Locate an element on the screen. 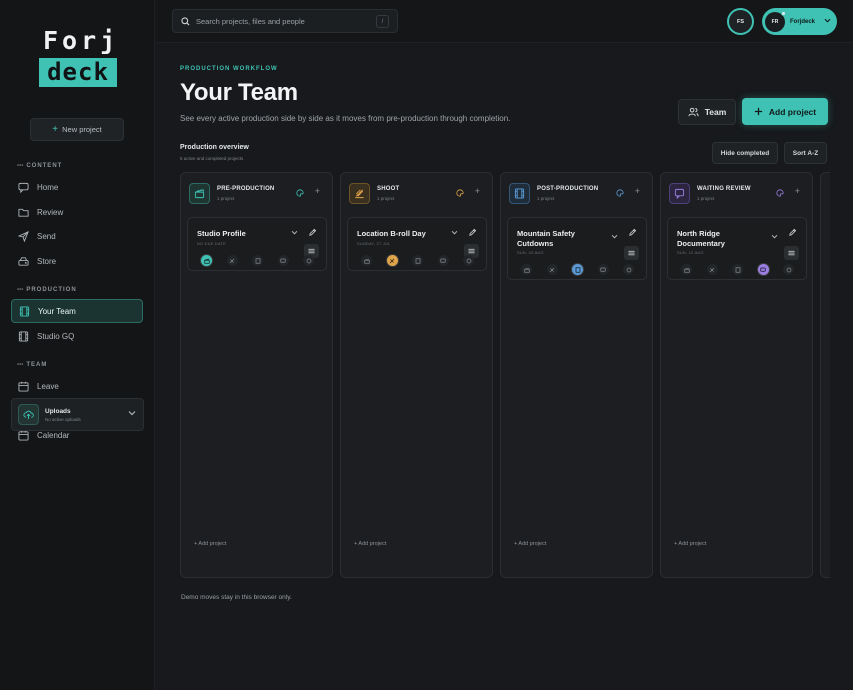 This screenshot has height=690, width=853. sidebar-item-home: Home is located at coordinates (77, 187).